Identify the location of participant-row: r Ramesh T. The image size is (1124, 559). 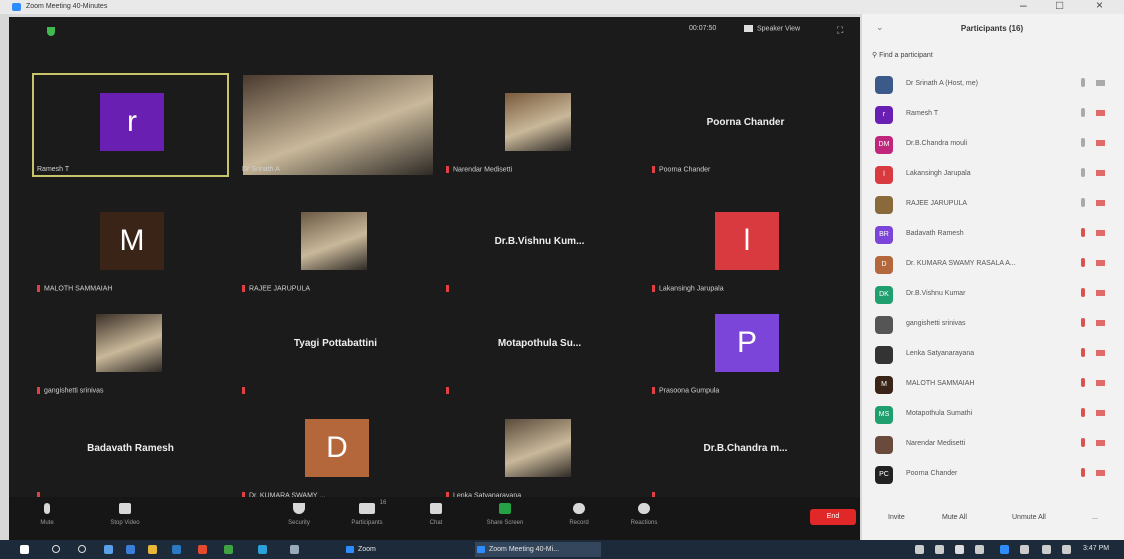
(997, 115).